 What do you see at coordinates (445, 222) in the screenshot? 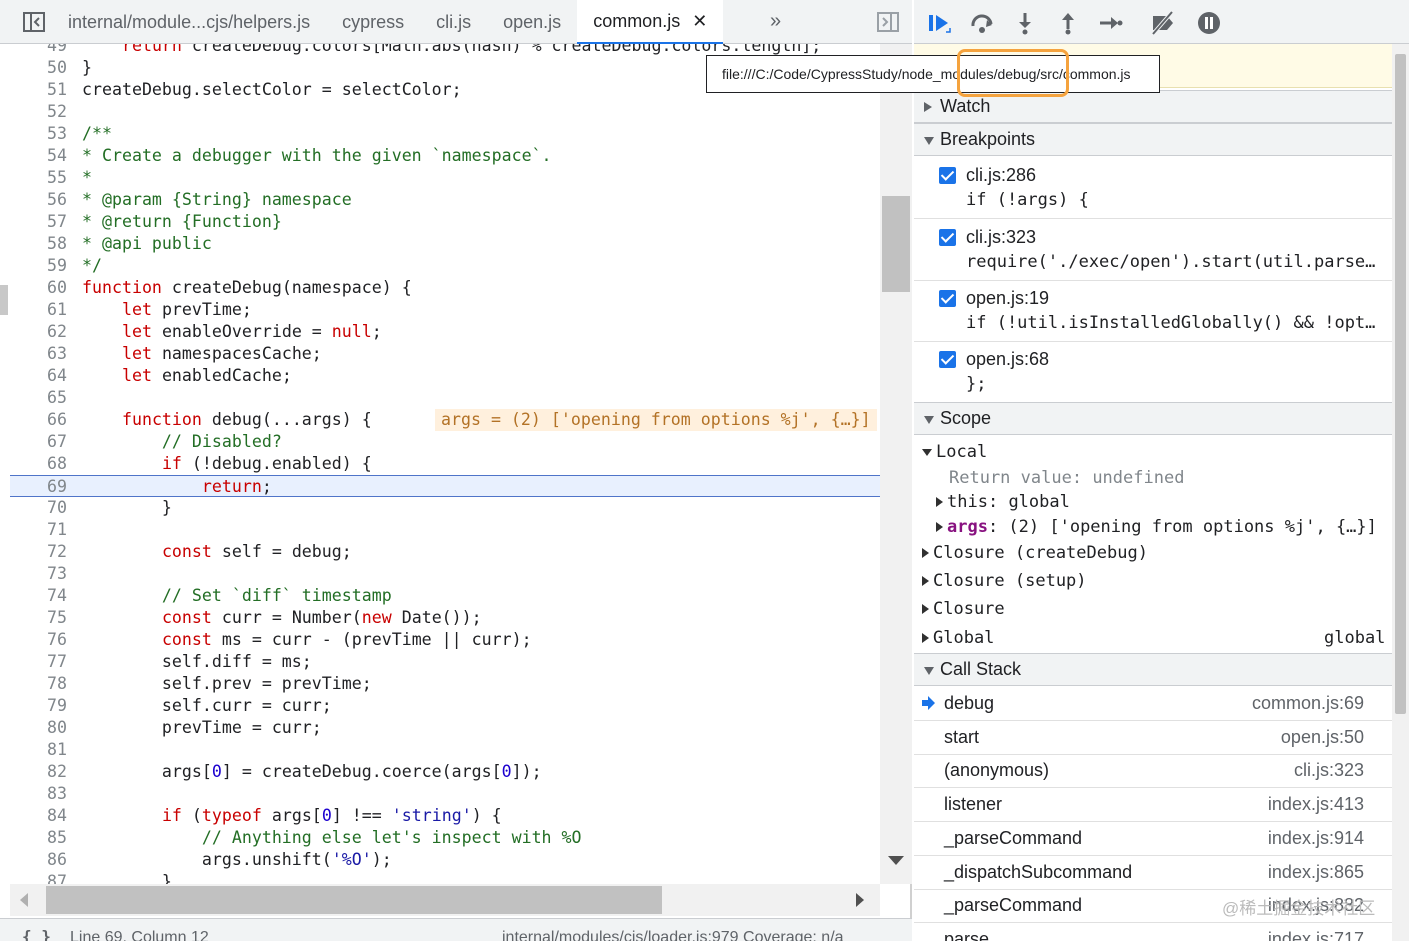
I see `code-line: 57 * @return {Function}` at bounding box center [445, 222].